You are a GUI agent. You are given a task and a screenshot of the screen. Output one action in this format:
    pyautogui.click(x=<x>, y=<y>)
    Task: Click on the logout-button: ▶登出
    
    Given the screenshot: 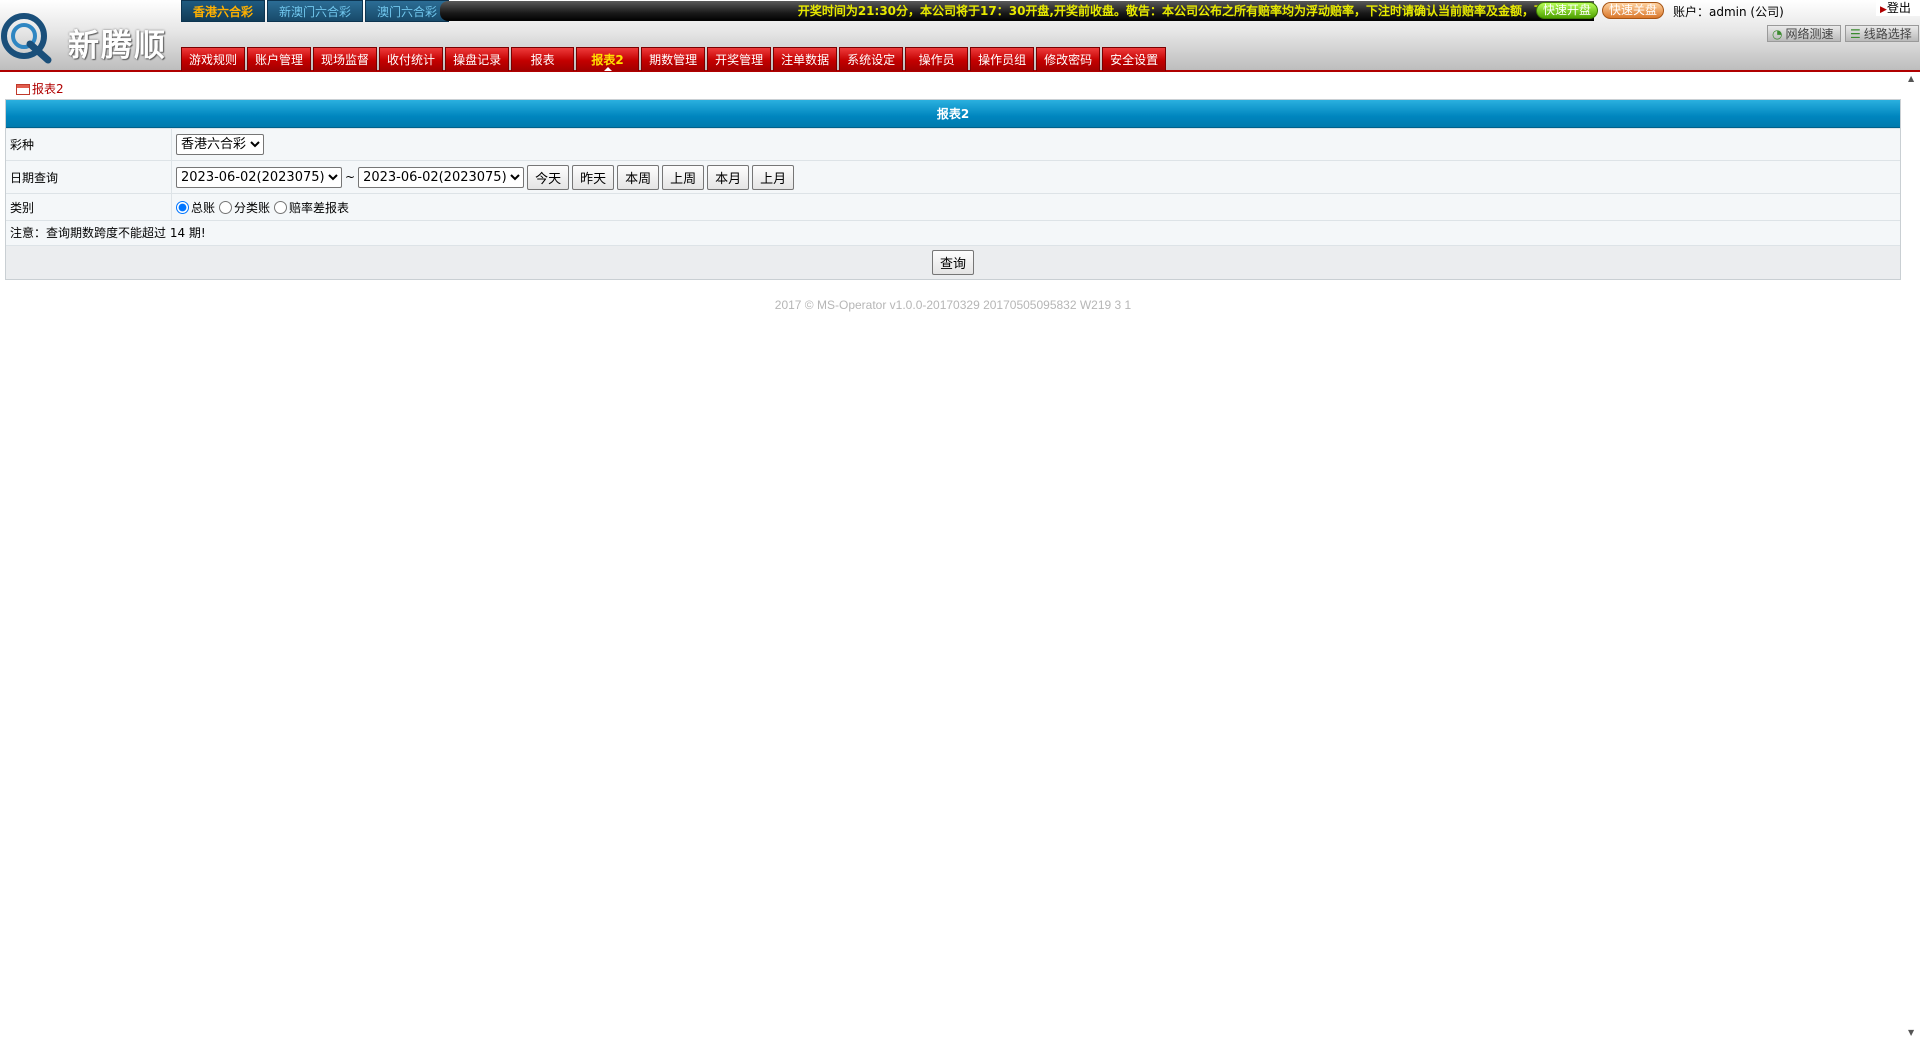 What is the action you would take?
    pyautogui.click(x=1898, y=8)
    